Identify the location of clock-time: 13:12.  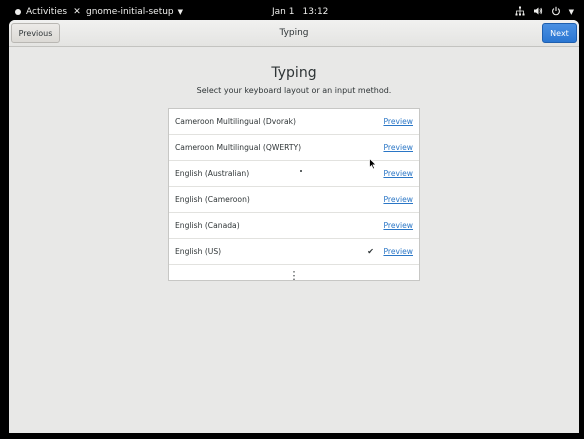
(315, 12).